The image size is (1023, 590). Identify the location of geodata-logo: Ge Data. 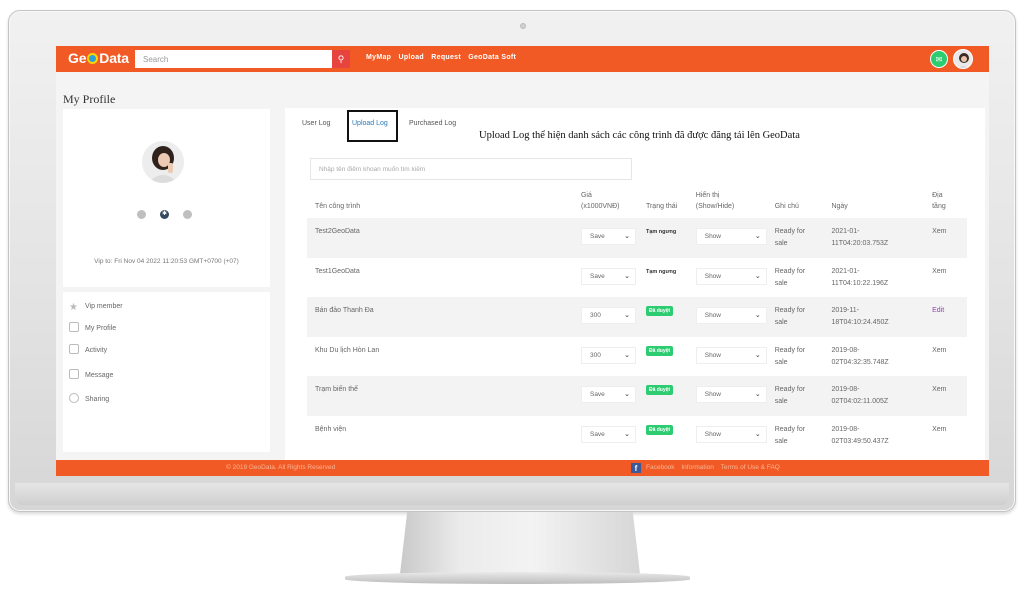
(98, 58).